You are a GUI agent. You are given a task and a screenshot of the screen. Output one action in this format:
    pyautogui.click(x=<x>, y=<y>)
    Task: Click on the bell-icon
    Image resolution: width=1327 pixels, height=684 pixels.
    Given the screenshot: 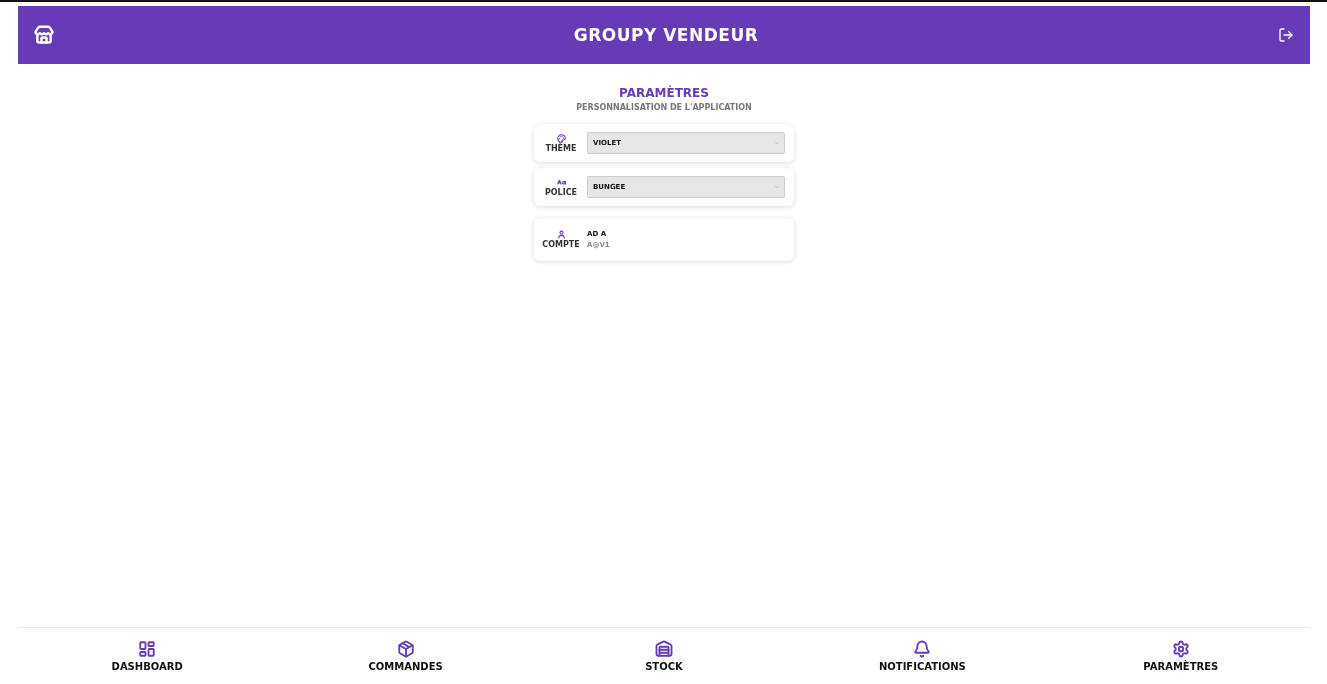 What is the action you would take?
    pyautogui.click(x=922, y=649)
    